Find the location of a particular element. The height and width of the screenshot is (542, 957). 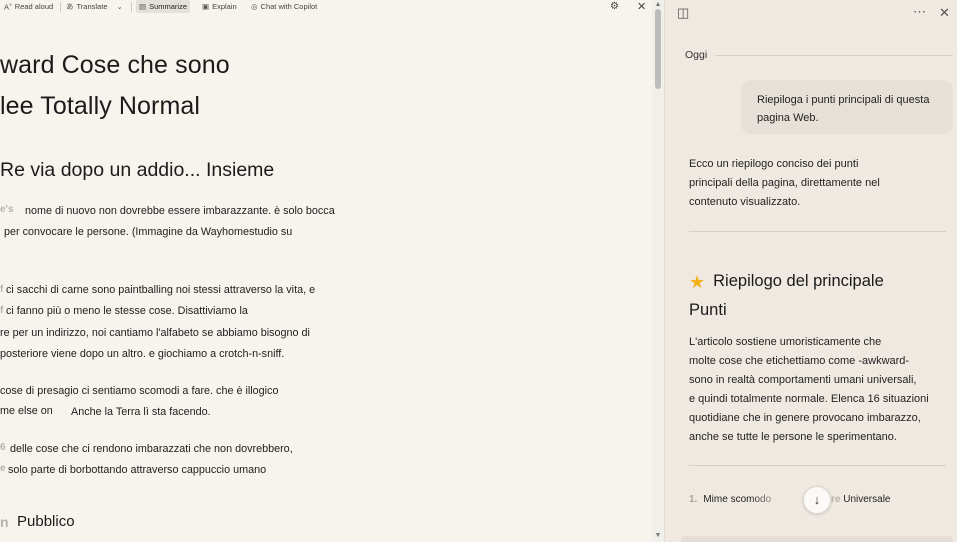

arrow-down-icon: ↓ is located at coordinates (817, 499).